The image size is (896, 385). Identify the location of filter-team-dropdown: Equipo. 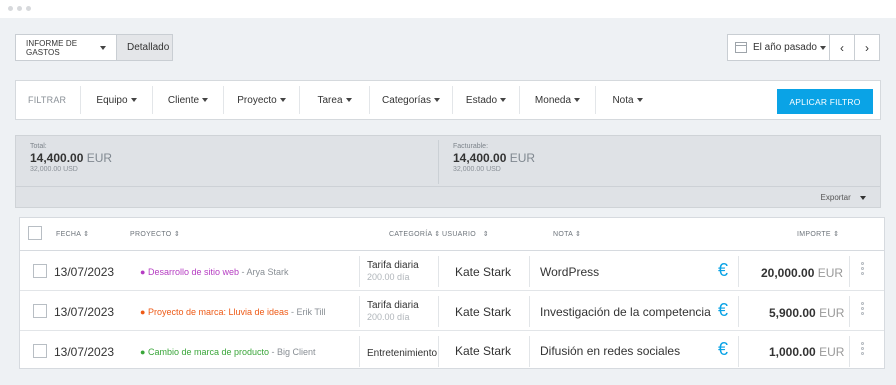
(116, 100).